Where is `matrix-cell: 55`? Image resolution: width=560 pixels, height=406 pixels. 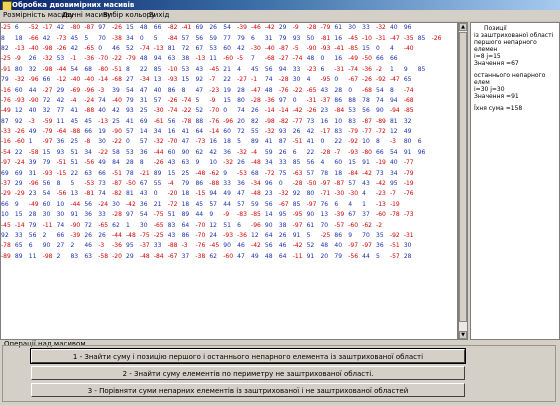
matrix-cell: 55 is located at coordinates (258, 132).